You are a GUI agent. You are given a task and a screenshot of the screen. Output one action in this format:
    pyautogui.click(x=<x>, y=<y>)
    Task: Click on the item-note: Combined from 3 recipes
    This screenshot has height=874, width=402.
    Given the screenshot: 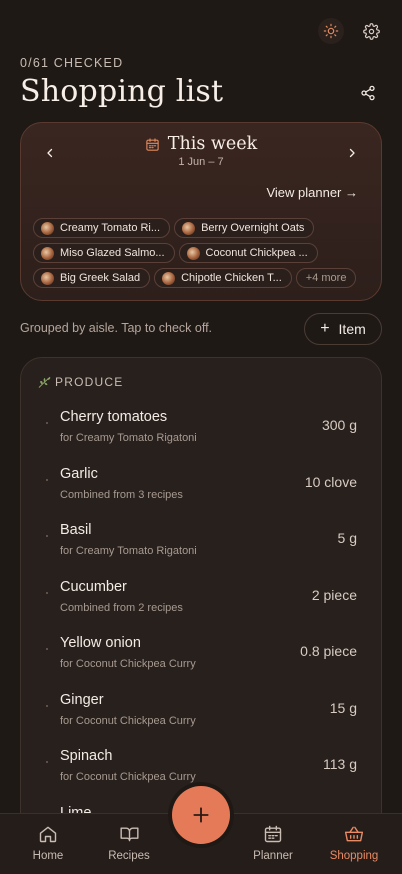 What is the action you would take?
    pyautogui.click(x=121, y=494)
    